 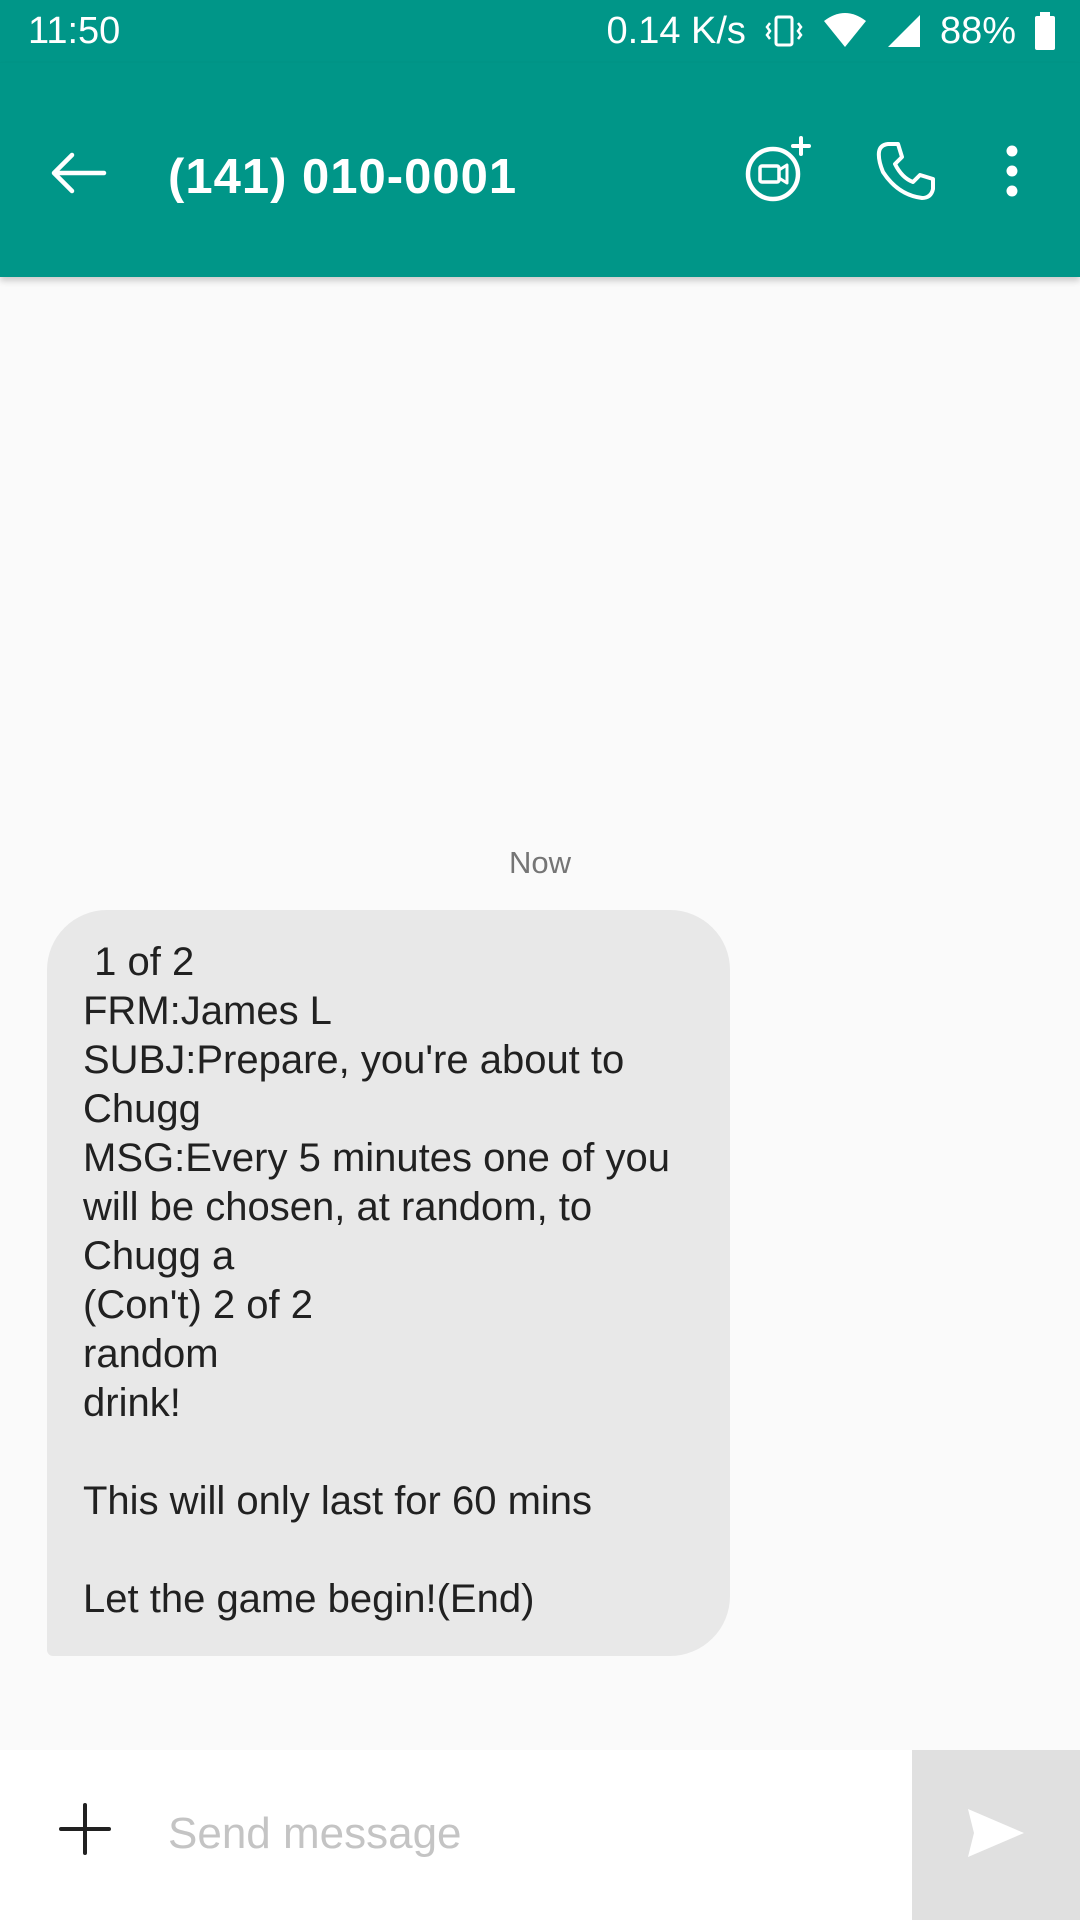 I want to click on more-options-button, so click(x=1012, y=173).